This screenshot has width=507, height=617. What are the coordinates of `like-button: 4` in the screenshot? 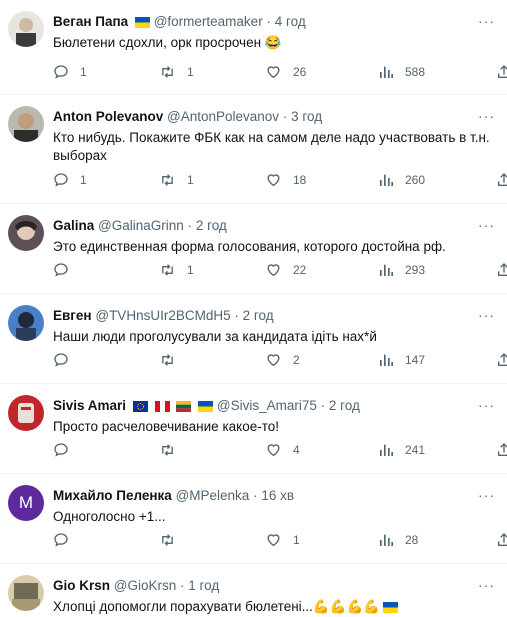 It's located at (282, 450).